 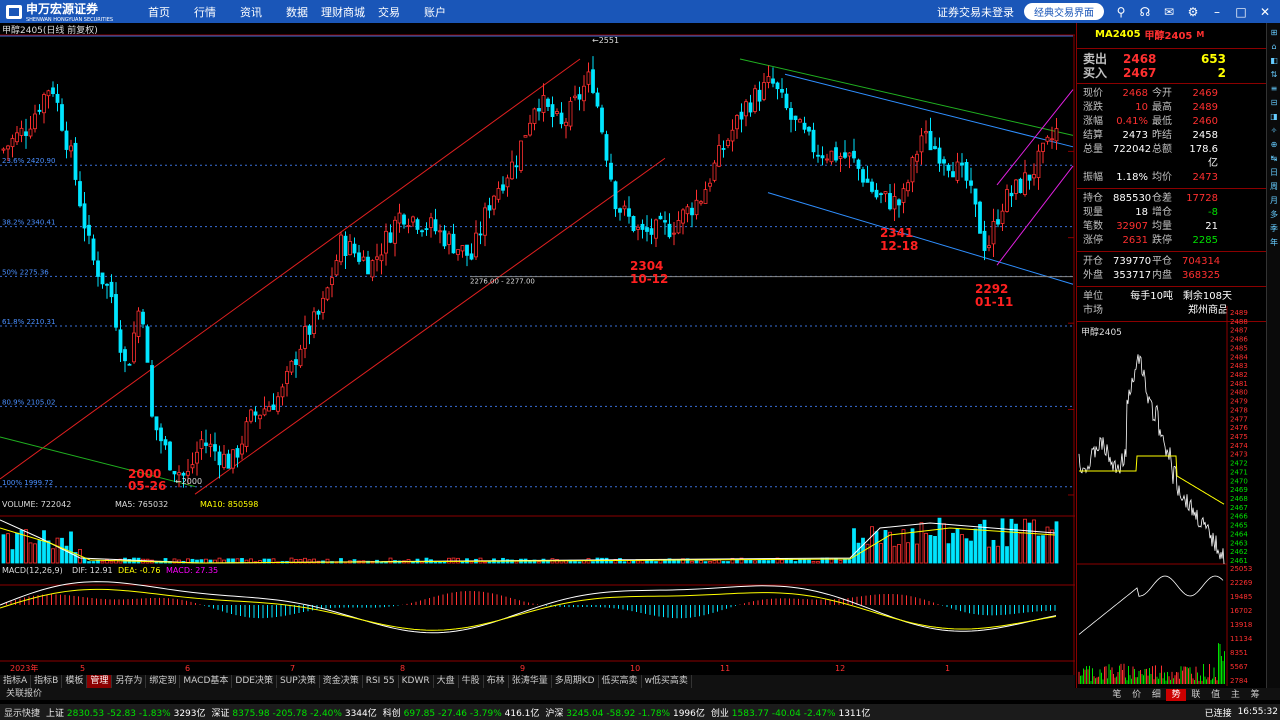 I want to click on index-name: 深证, so click(x=220, y=713).